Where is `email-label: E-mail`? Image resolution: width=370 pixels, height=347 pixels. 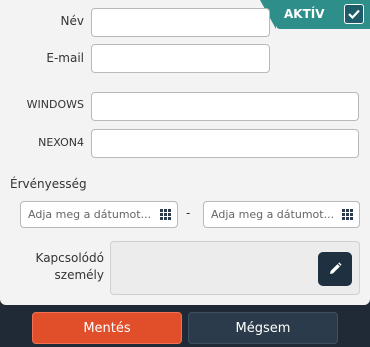 email-label: E-mail is located at coordinates (65, 58).